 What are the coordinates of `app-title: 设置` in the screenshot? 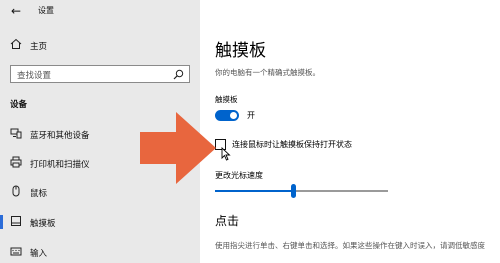 It's located at (46, 10).